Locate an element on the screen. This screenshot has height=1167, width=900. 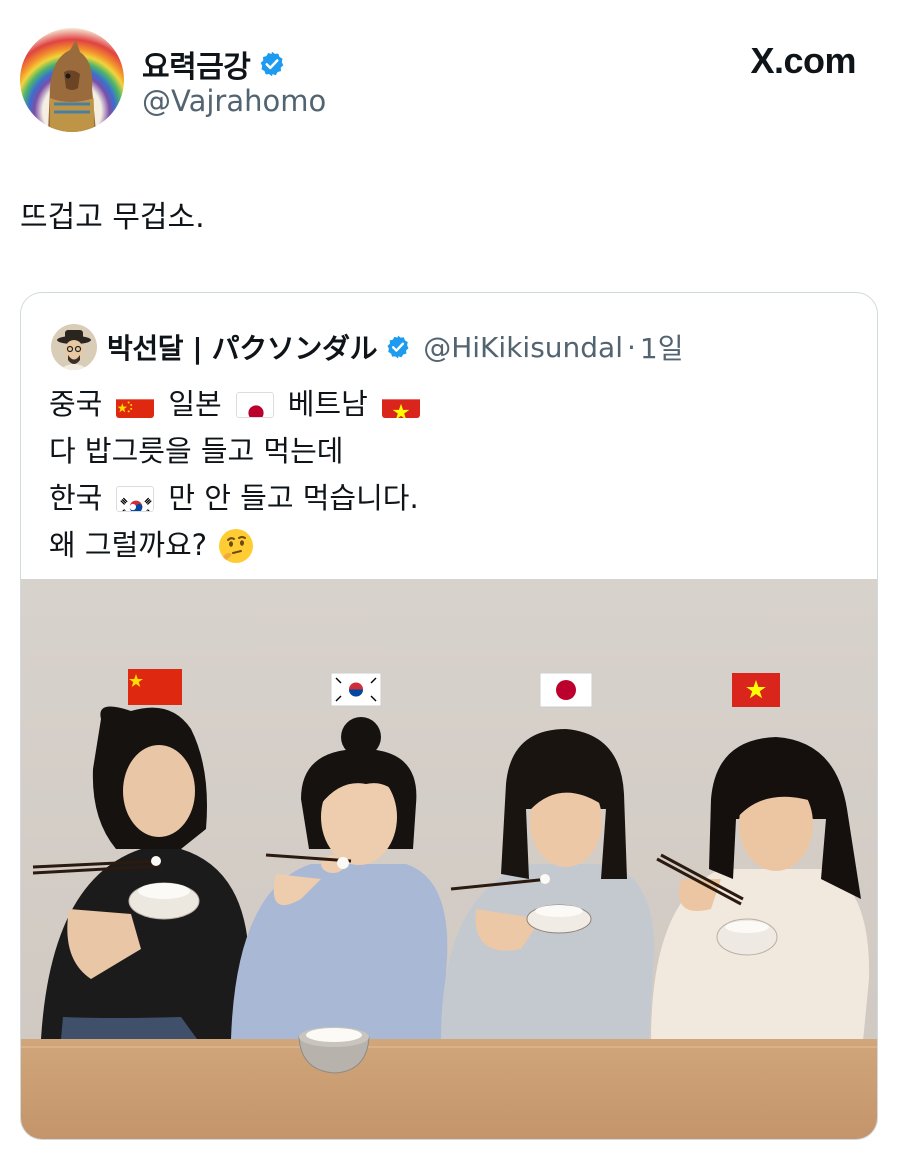
handle: @Vajrahomo is located at coordinates (234, 101).